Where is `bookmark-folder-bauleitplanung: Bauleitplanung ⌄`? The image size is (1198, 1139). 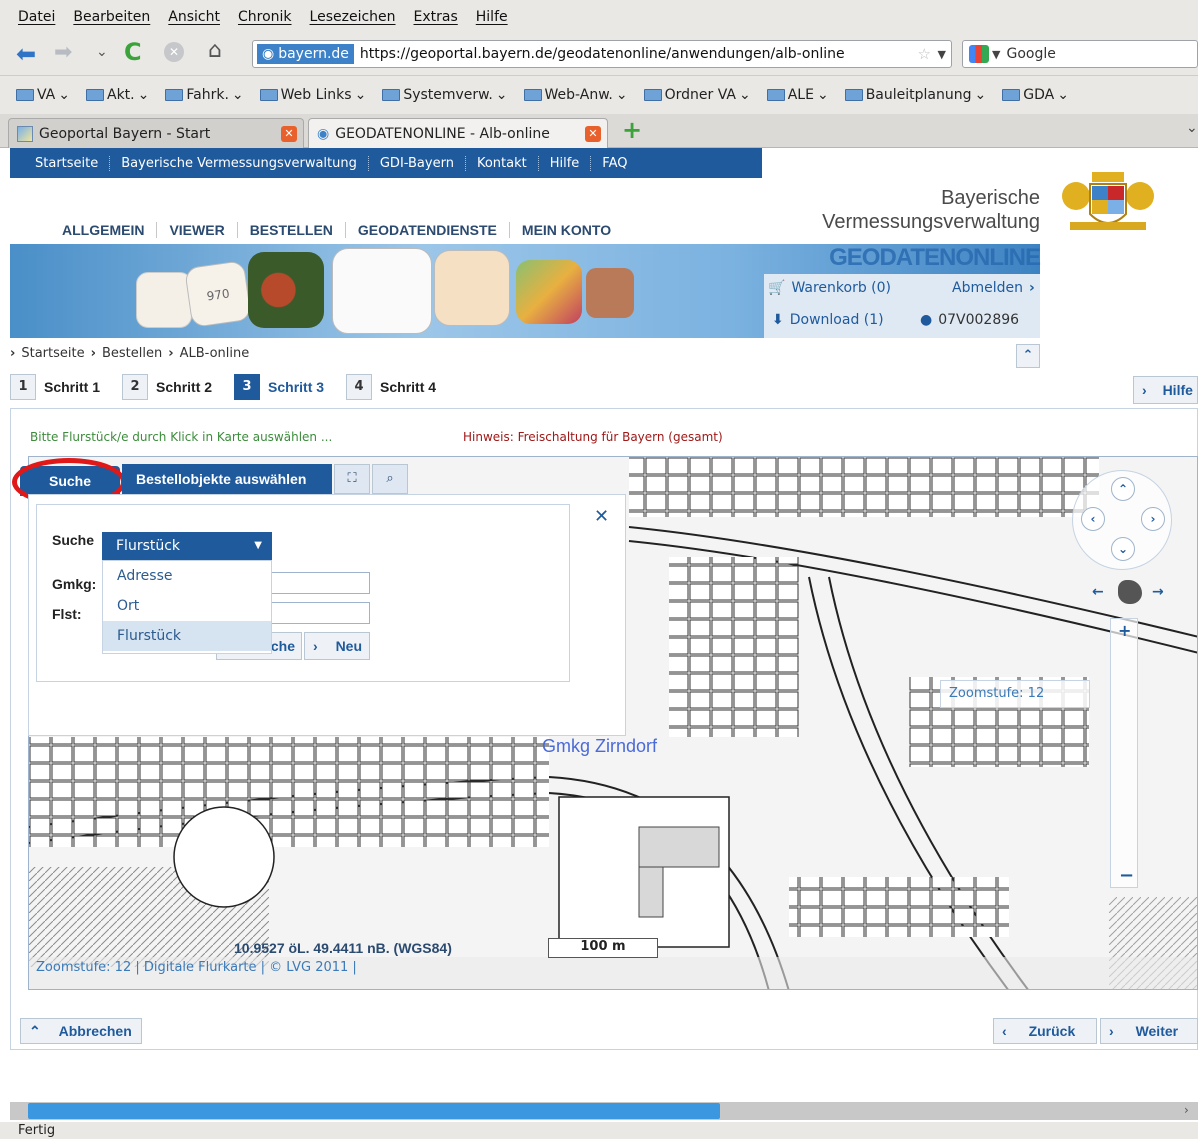
bookmark-folder-bauleitplanung: Bauleitplanung ⌄ is located at coordinates (915, 95).